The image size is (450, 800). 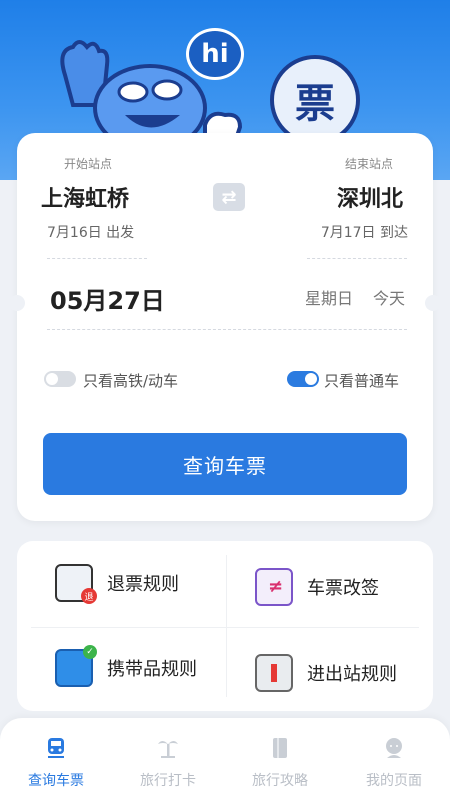 What do you see at coordinates (370, 197) in the screenshot?
I see `to-station: 深圳北` at bounding box center [370, 197].